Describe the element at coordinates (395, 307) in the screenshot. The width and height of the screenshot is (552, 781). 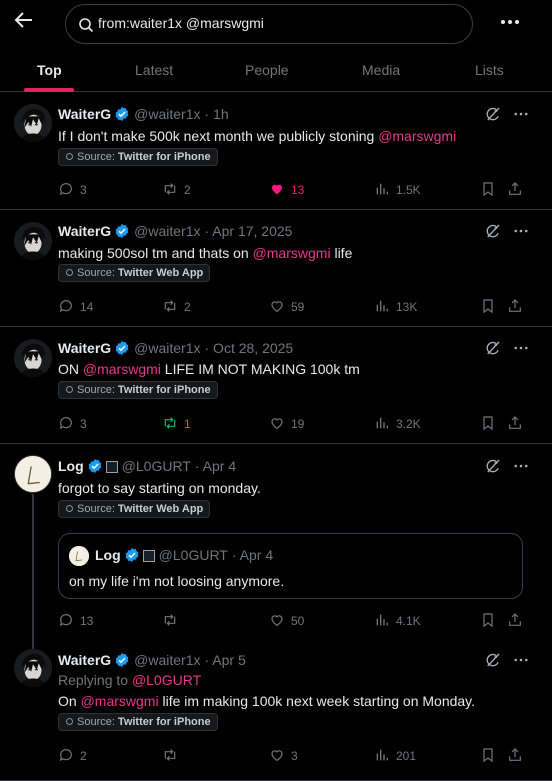
I see `views-button: 13K` at that location.